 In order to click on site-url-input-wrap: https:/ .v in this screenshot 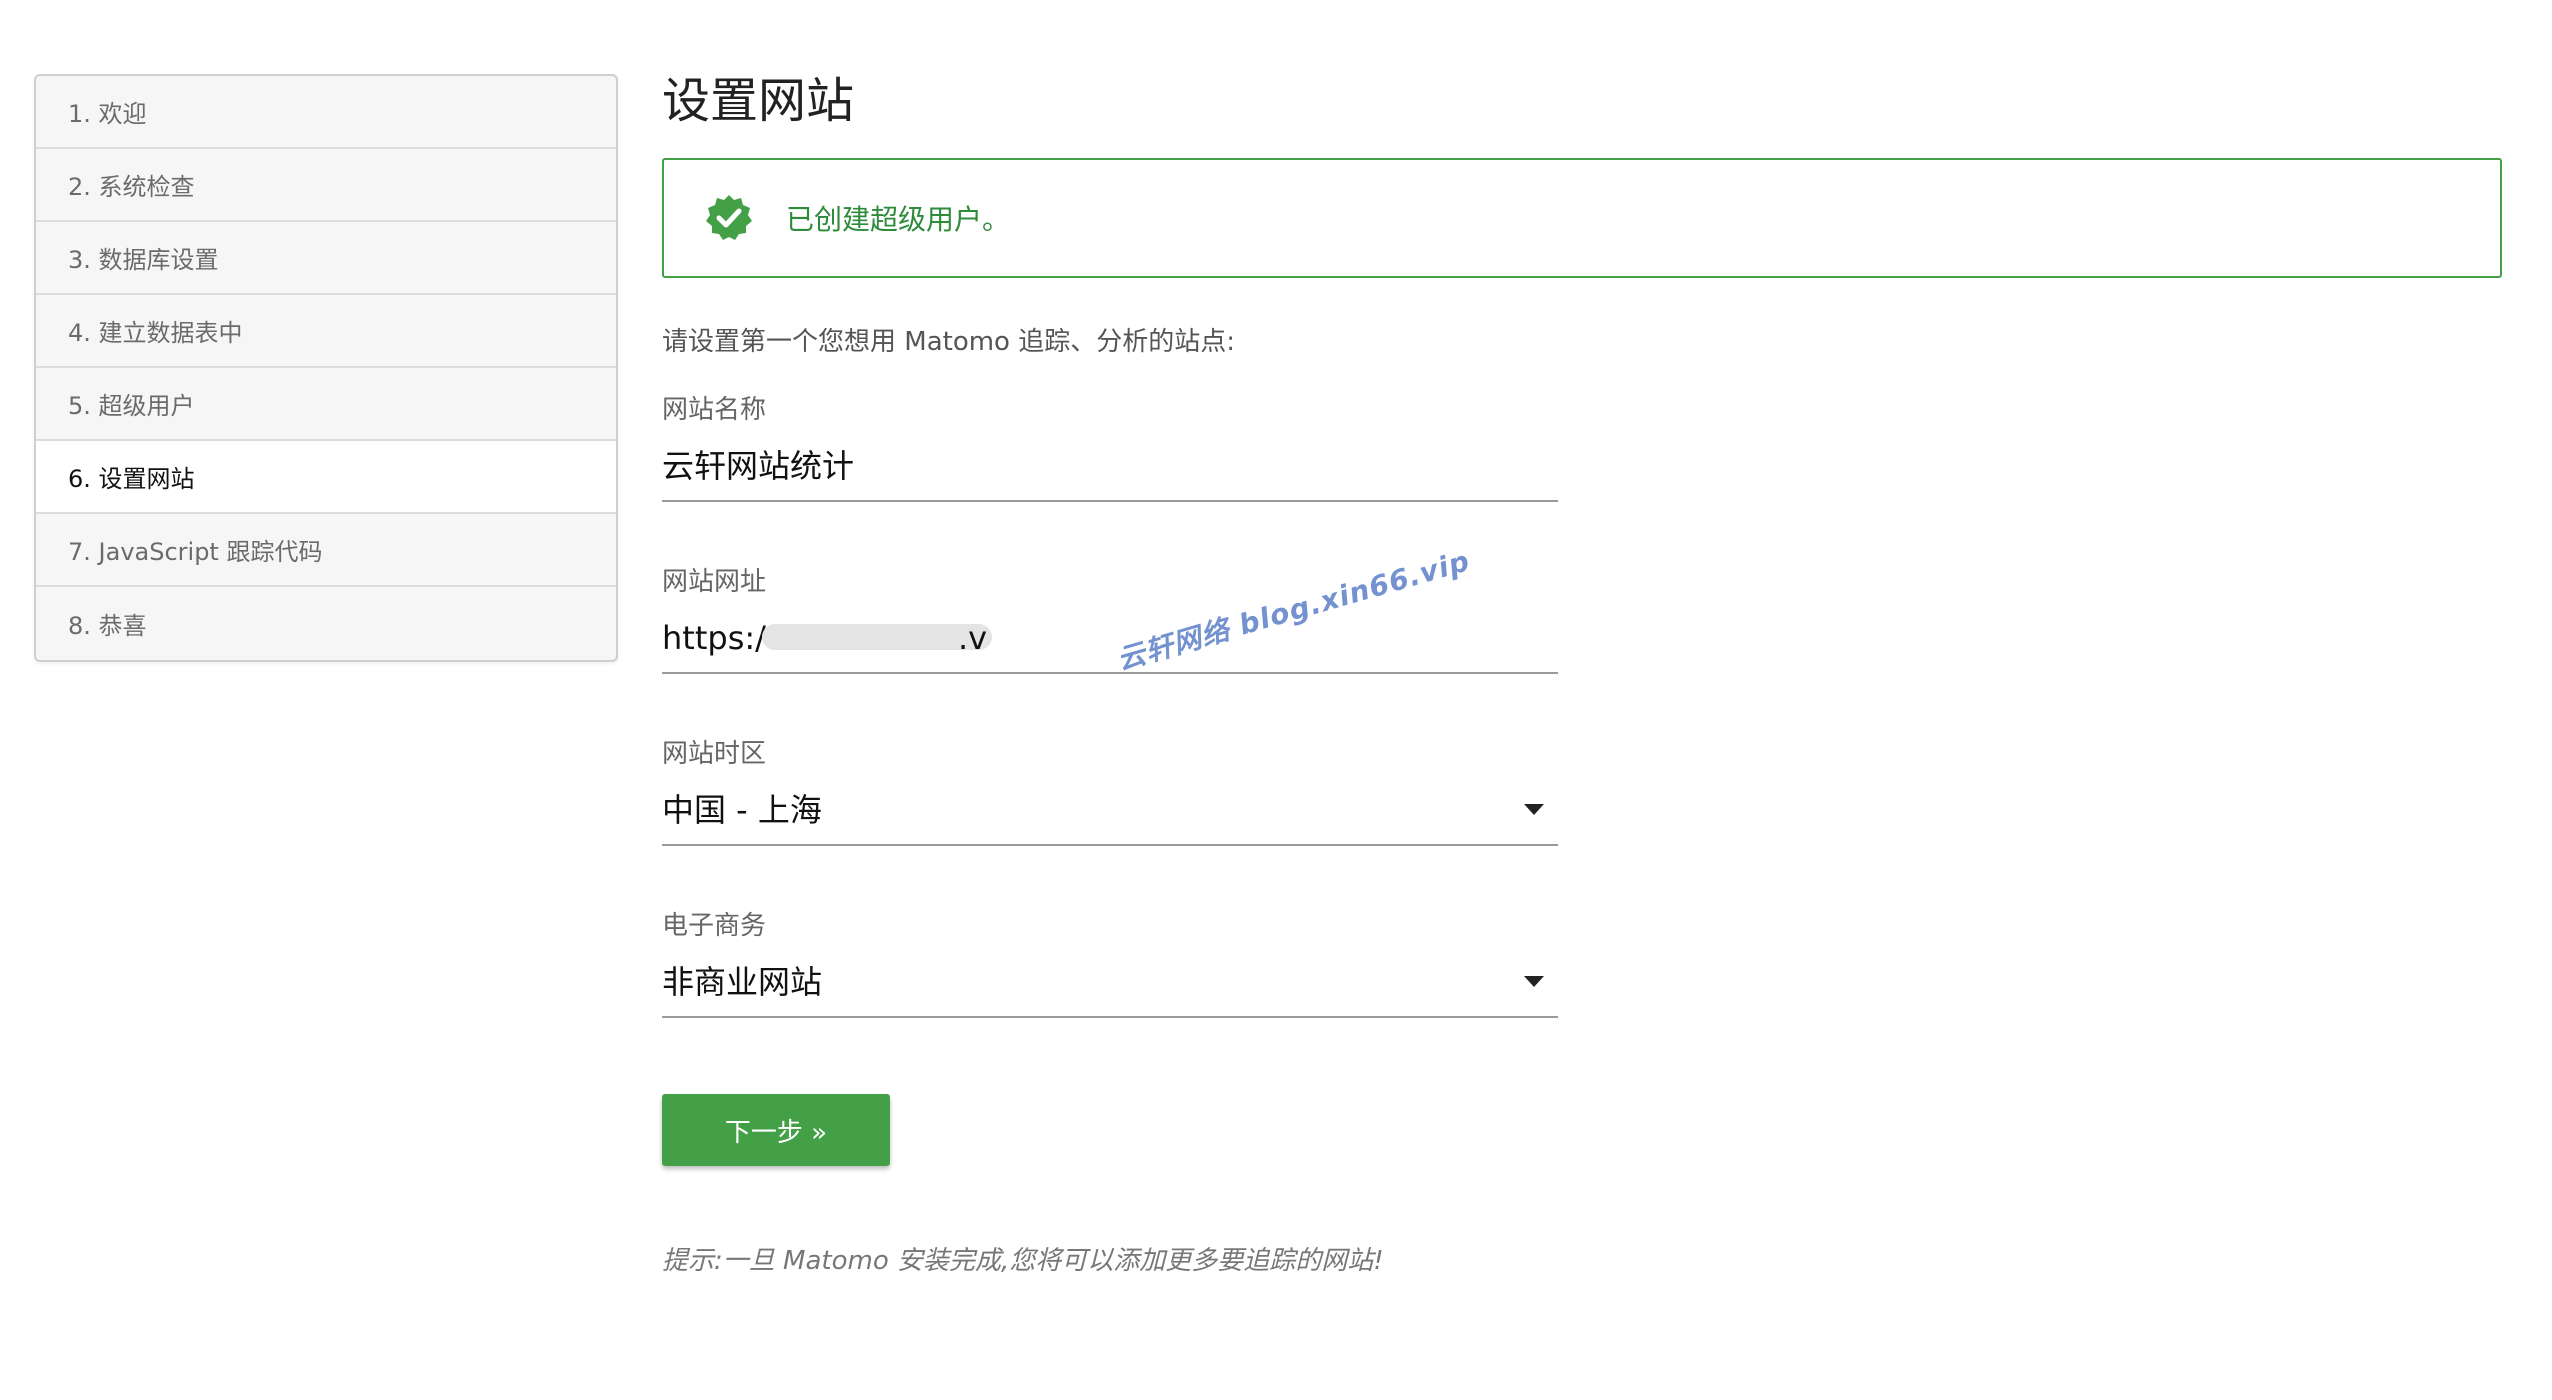, I will do `click(1110, 638)`.